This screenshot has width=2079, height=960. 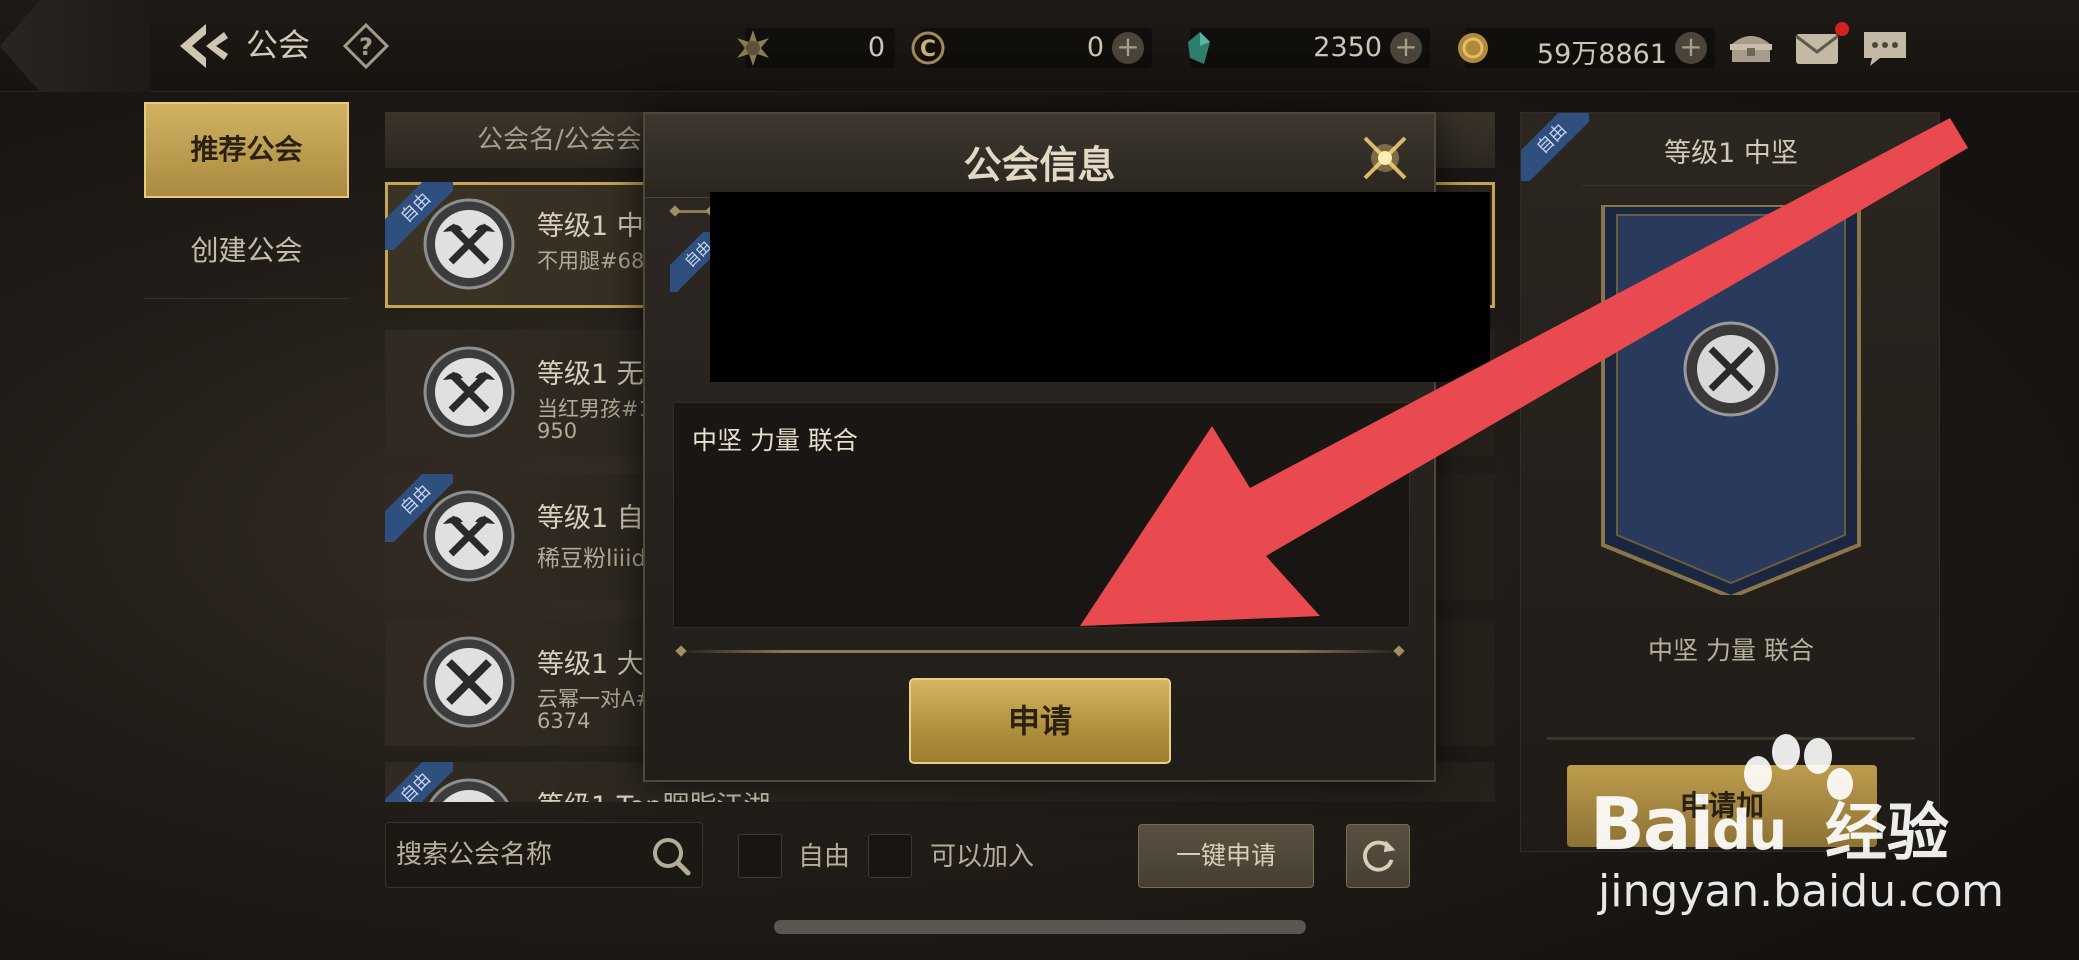 I want to click on watermark-jingyan: 经验, so click(x=1887, y=832).